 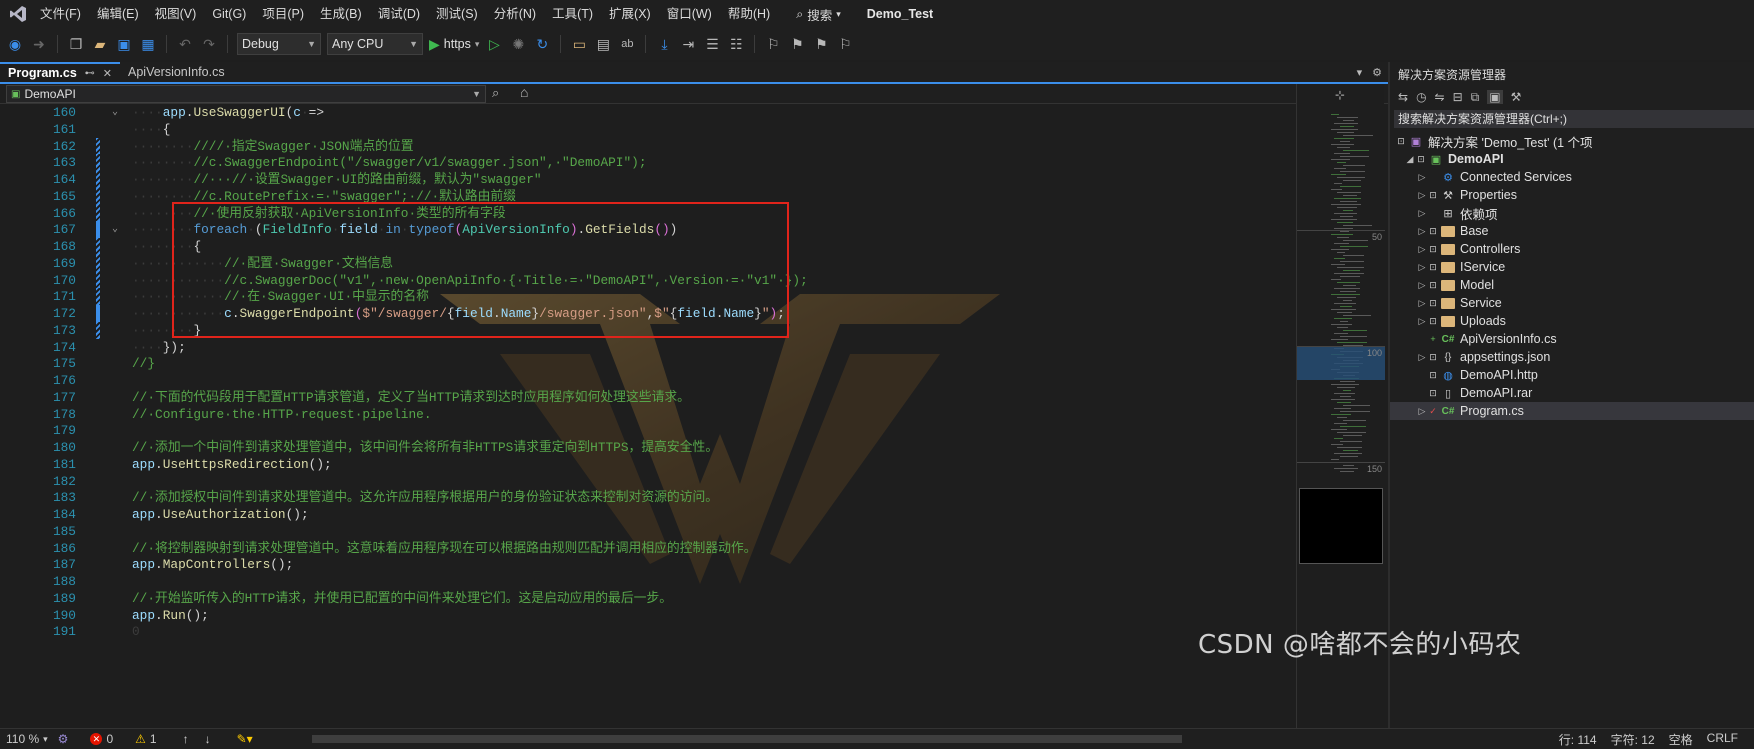 What do you see at coordinates (773, 44) in the screenshot?
I see `bookmark-icon: ⚐` at bounding box center [773, 44].